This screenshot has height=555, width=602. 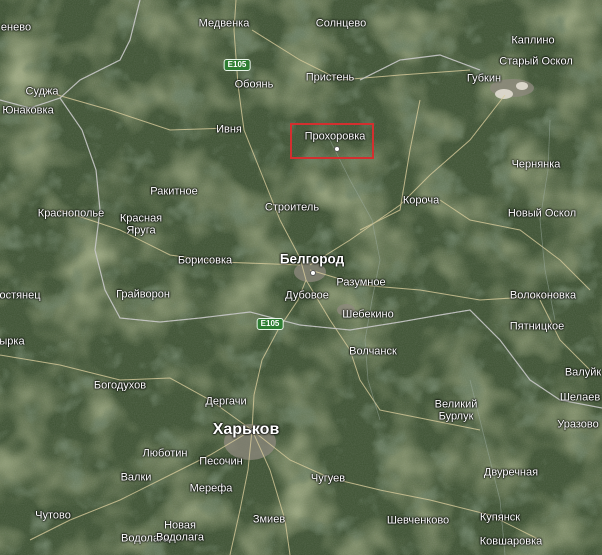 I want to click on place-label-pesochin: Песочин, so click(x=220, y=462).